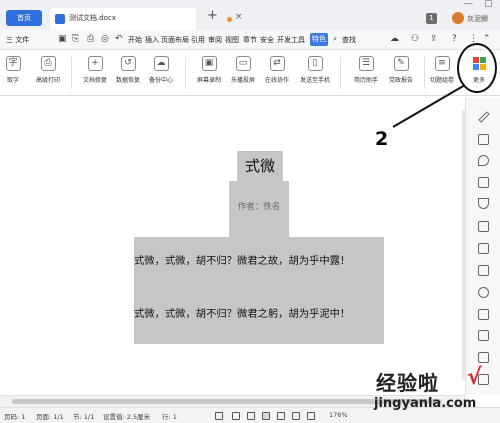 The height and width of the screenshot is (423, 500). I want to click on watermark: 经验啦 √ jingyanla.com, so click(434, 392).